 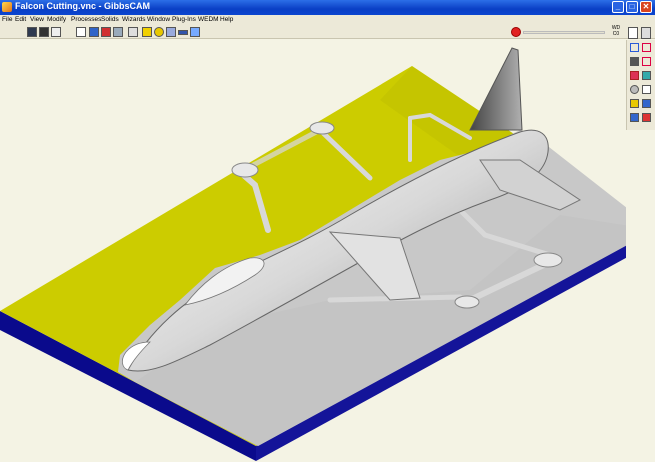 I want to click on readout-line-2: C0, so click(x=616, y=34).